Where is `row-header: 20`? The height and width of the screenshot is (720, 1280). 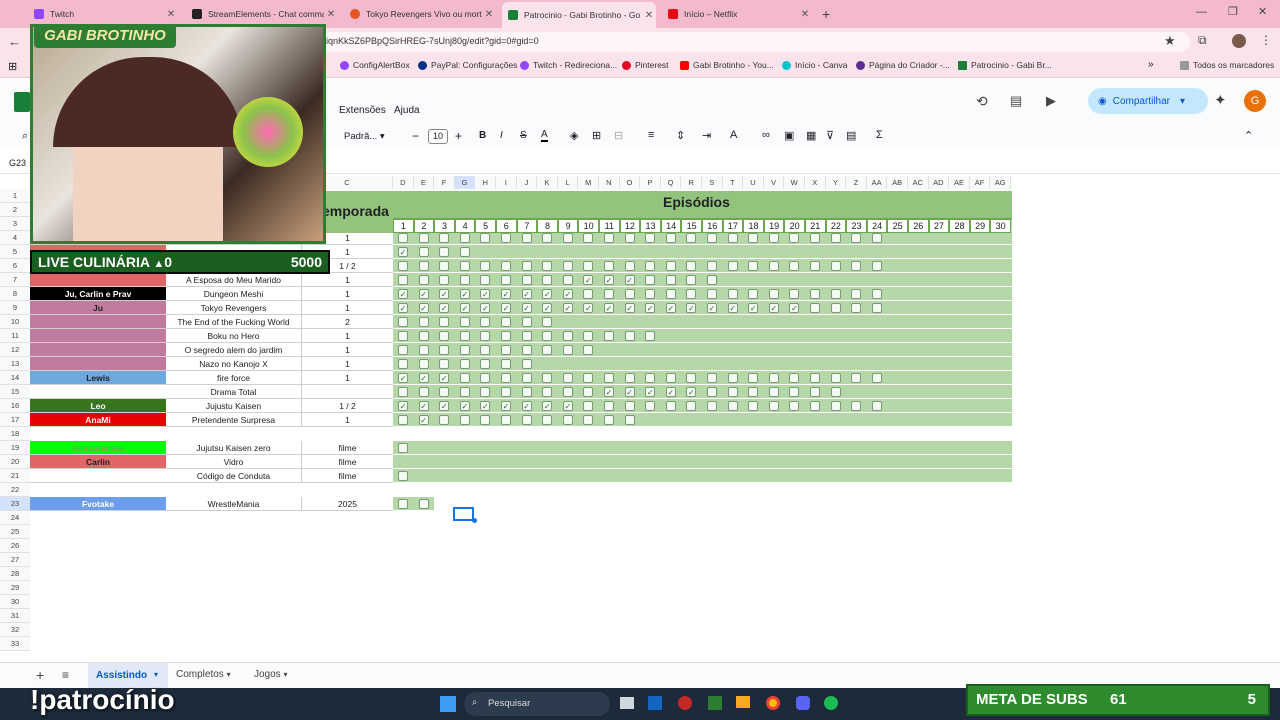
row-header: 20 is located at coordinates (15, 462).